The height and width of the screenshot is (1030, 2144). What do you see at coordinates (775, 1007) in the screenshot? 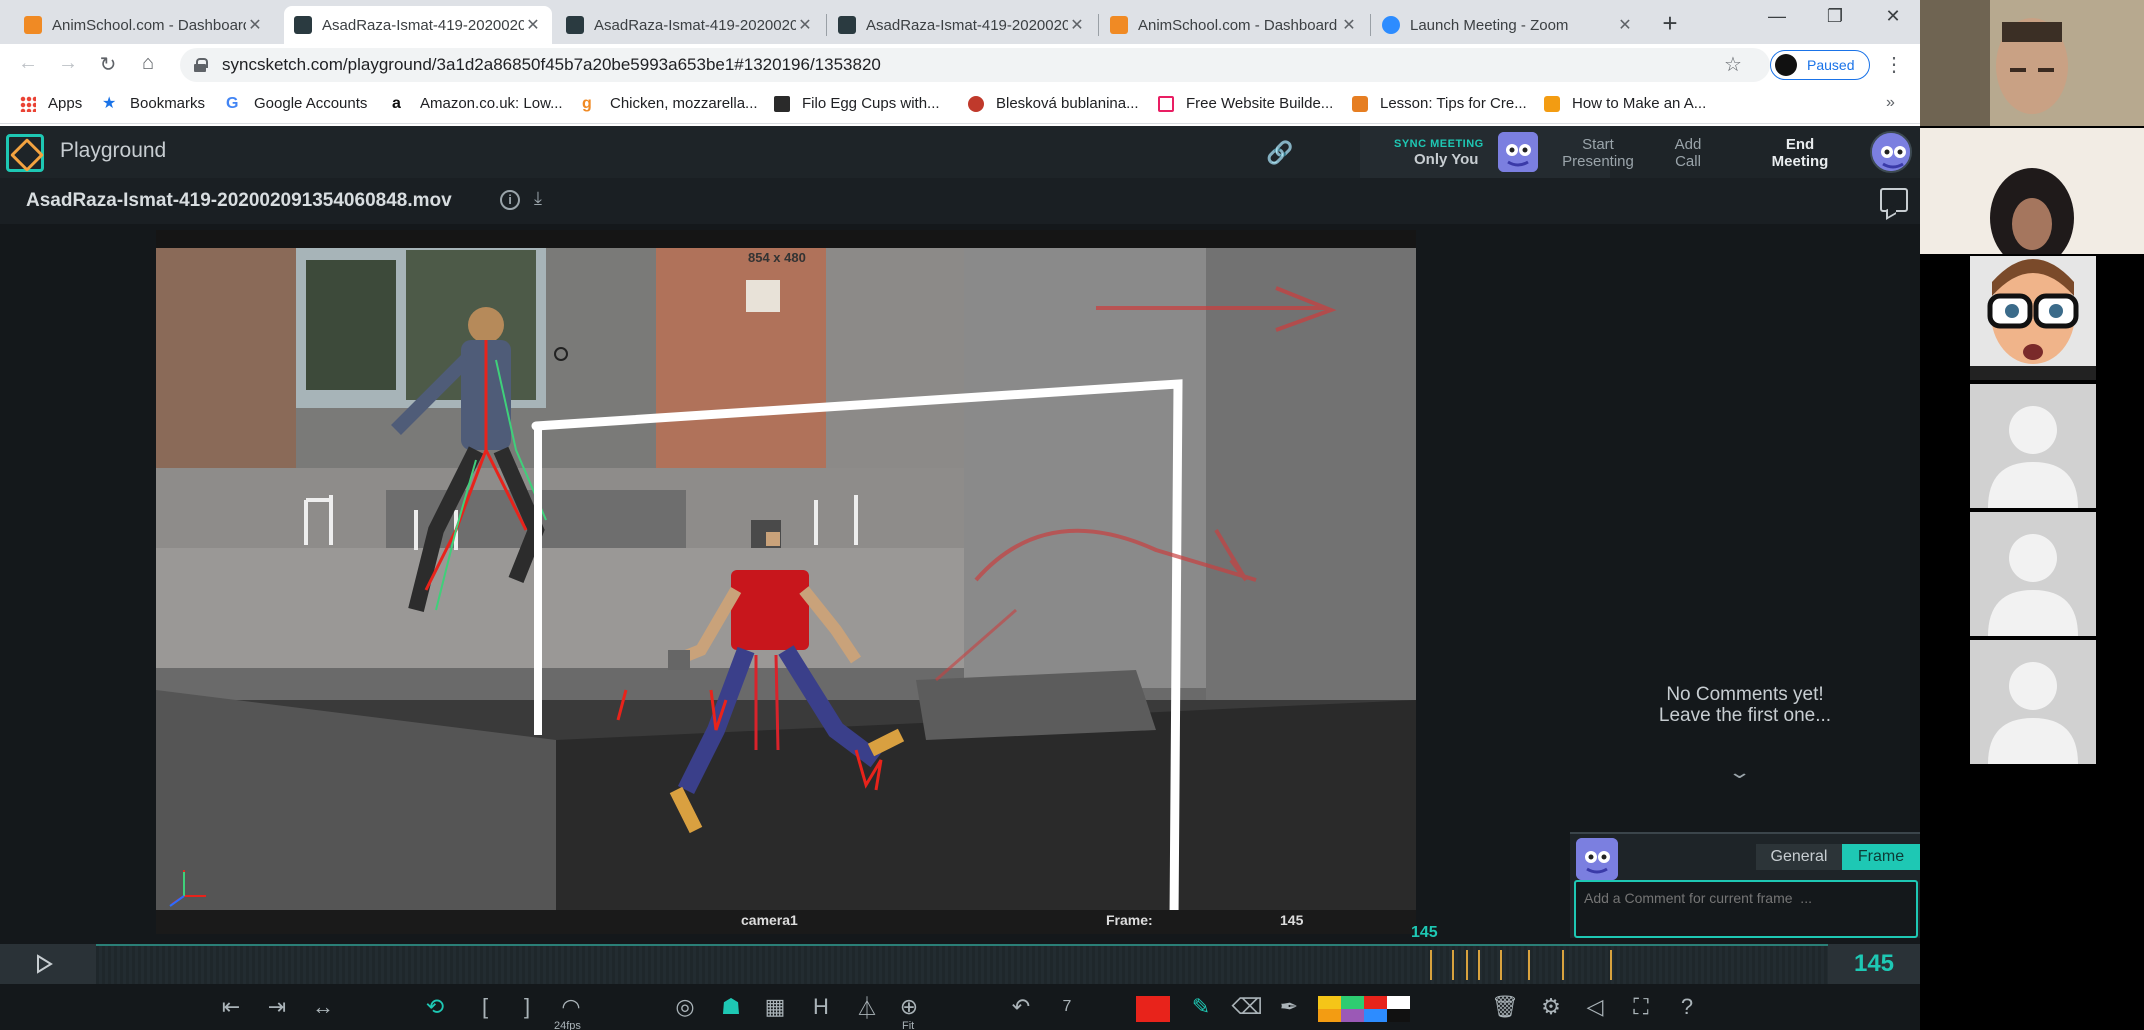
I see `grid-icon: ▦` at bounding box center [775, 1007].